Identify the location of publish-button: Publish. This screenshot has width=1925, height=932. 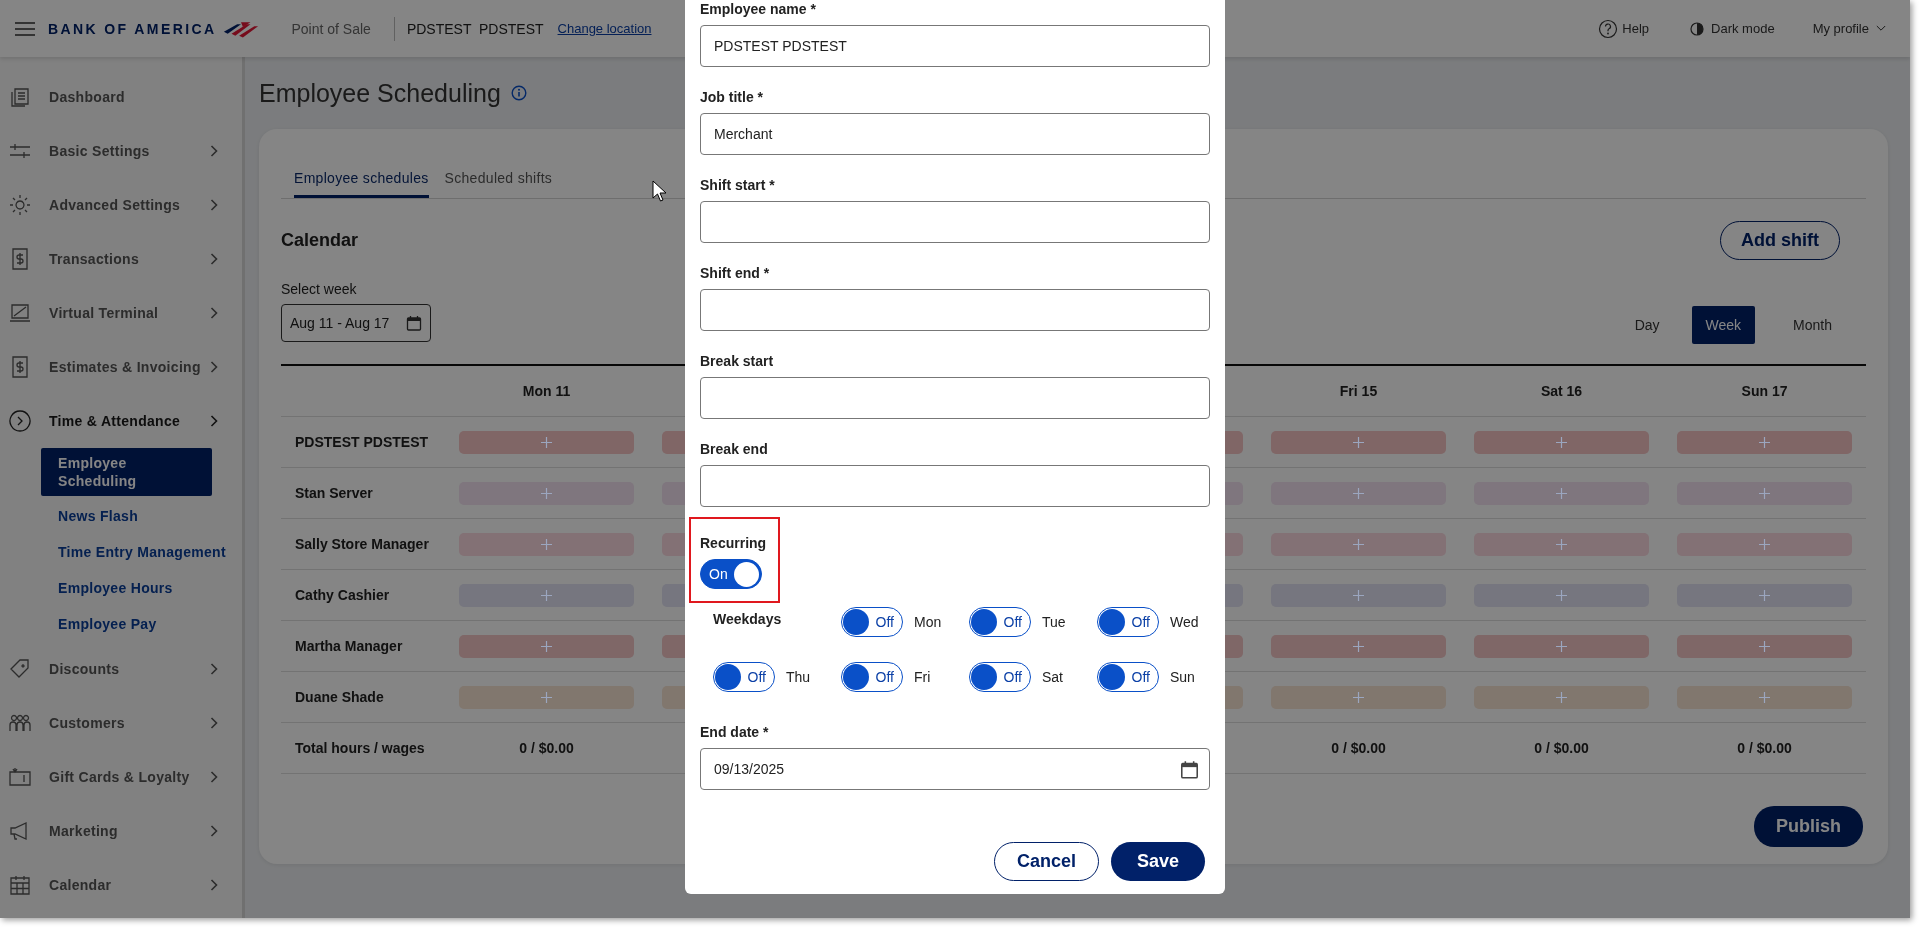
(1808, 826).